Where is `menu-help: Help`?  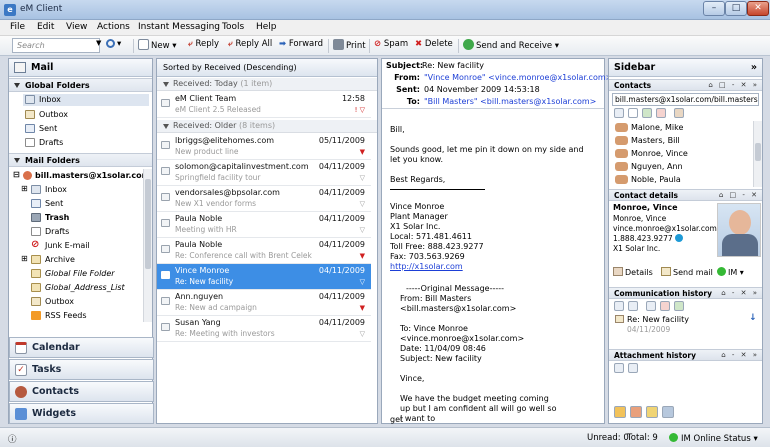 menu-help: Help is located at coordinates (266, 27).